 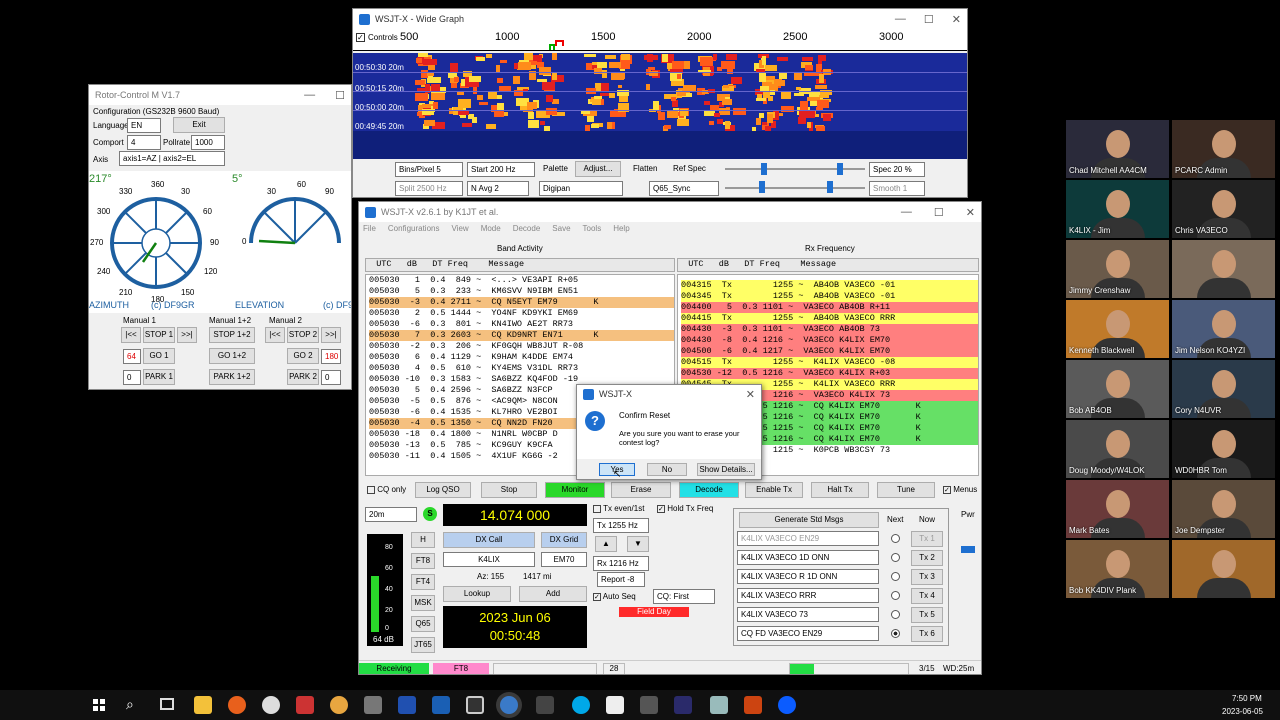 I want to click on start-freq-spinbox: Start 200 Hz, so click(x=501, y=169).